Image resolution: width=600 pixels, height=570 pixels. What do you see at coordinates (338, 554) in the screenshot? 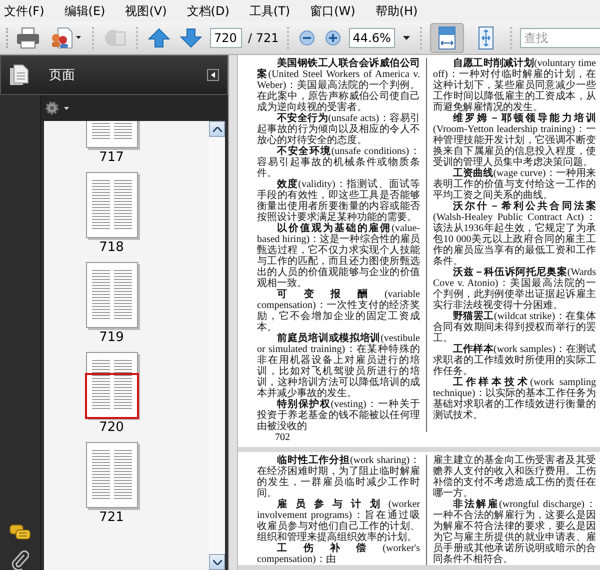
I see `glossary-entry: 工伤补偿(worker's compensation)：由` at bounding box center [338, 554].